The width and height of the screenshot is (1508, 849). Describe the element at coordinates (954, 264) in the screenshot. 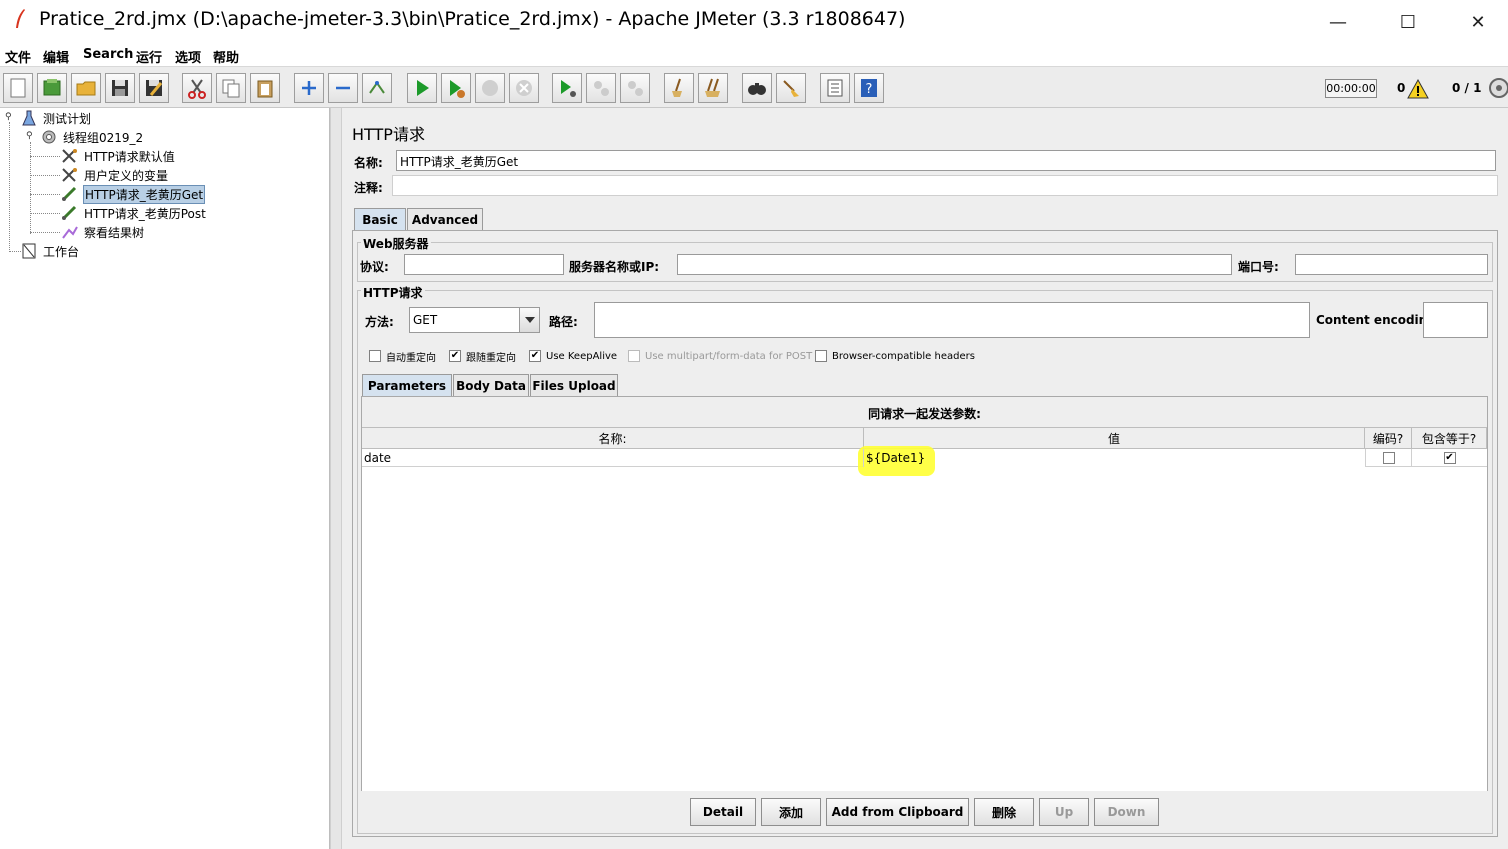

I see `server-field` at that location.